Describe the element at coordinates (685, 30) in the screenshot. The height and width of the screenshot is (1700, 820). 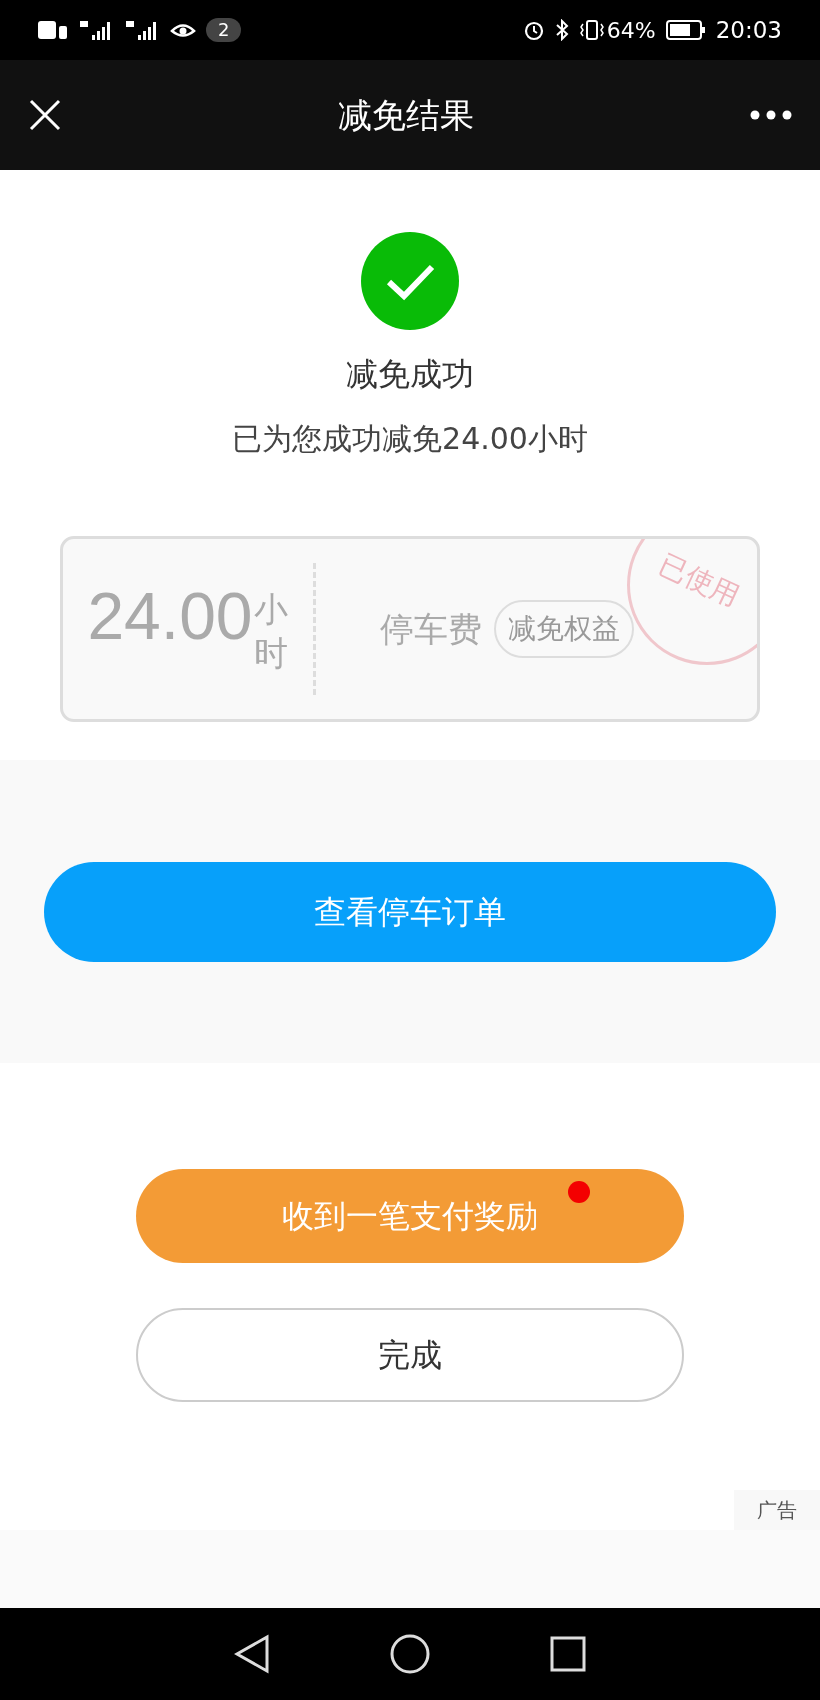
I see `battery-icon` at that location.